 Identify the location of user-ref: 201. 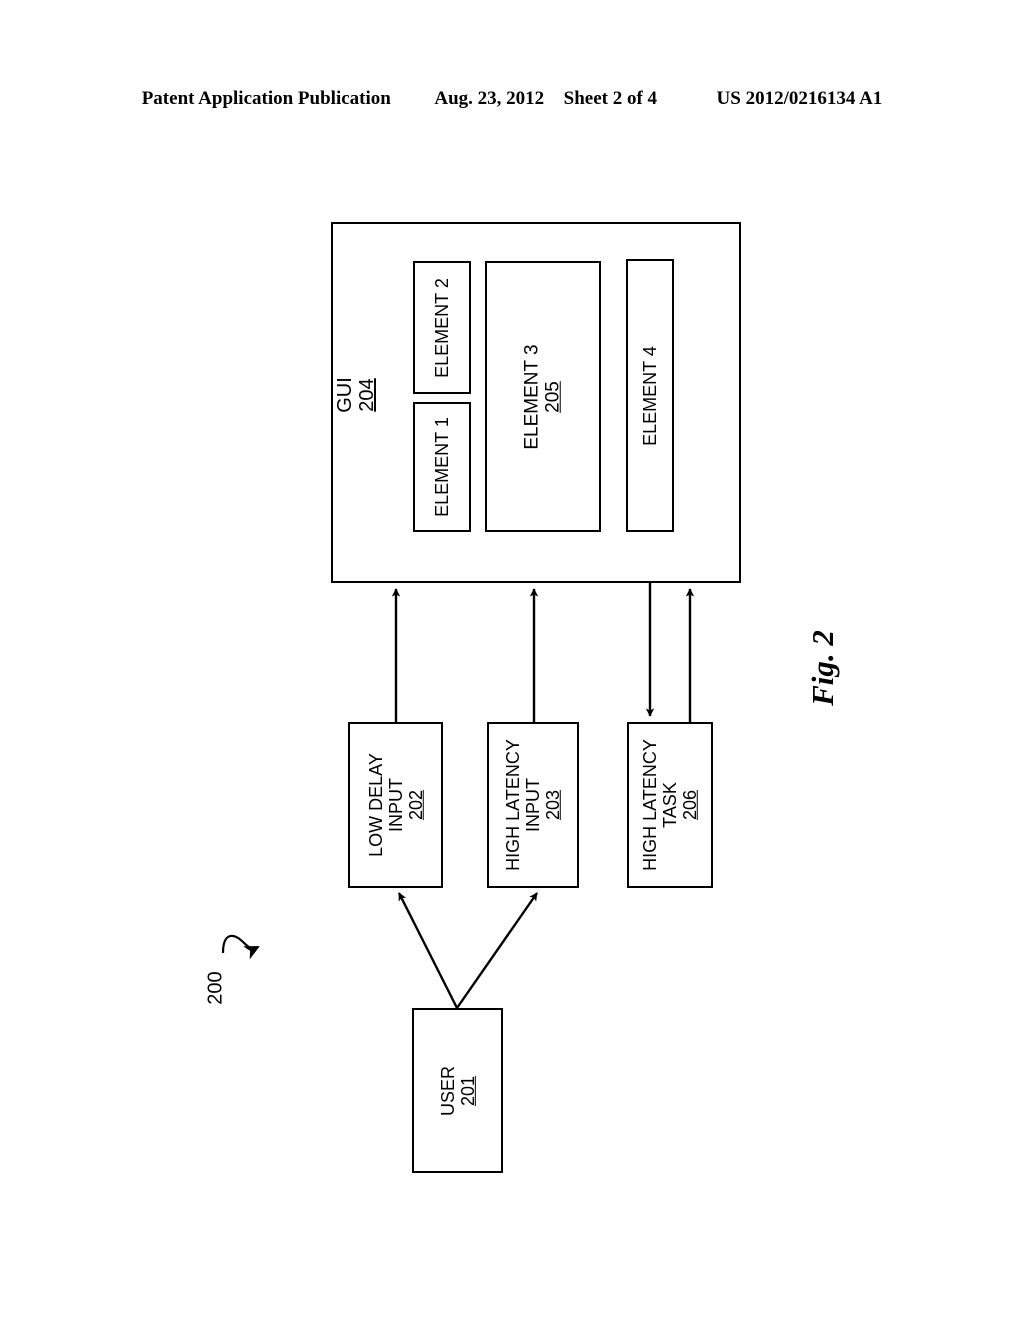
(467, 1090).